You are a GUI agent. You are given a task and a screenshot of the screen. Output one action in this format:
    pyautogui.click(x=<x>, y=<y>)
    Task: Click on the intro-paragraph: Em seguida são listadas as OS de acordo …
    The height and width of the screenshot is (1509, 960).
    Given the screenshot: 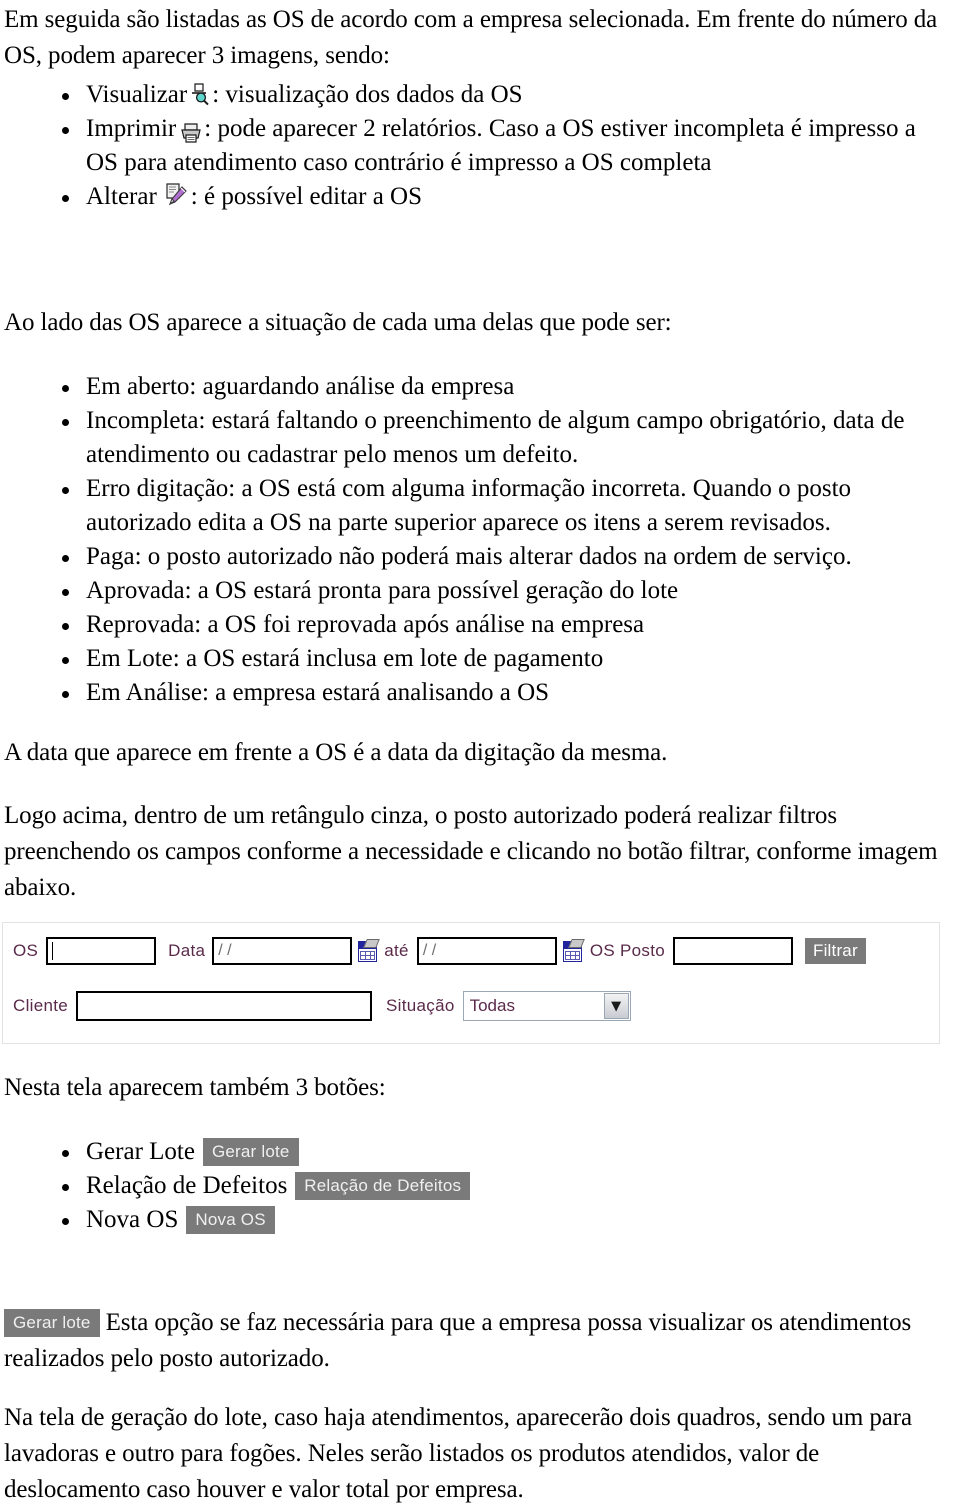 What is the action you would take?
    pyautogui.click(x=471, y=37)
    